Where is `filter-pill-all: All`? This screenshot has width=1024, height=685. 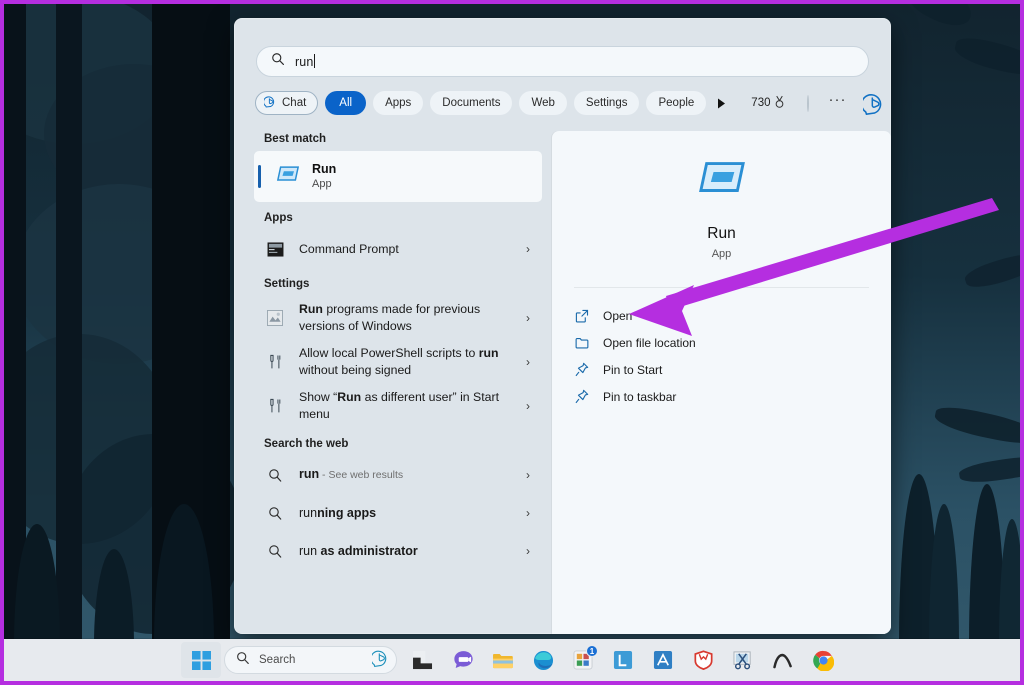
filter-pill-all: All is located at coordinates (346, 103).